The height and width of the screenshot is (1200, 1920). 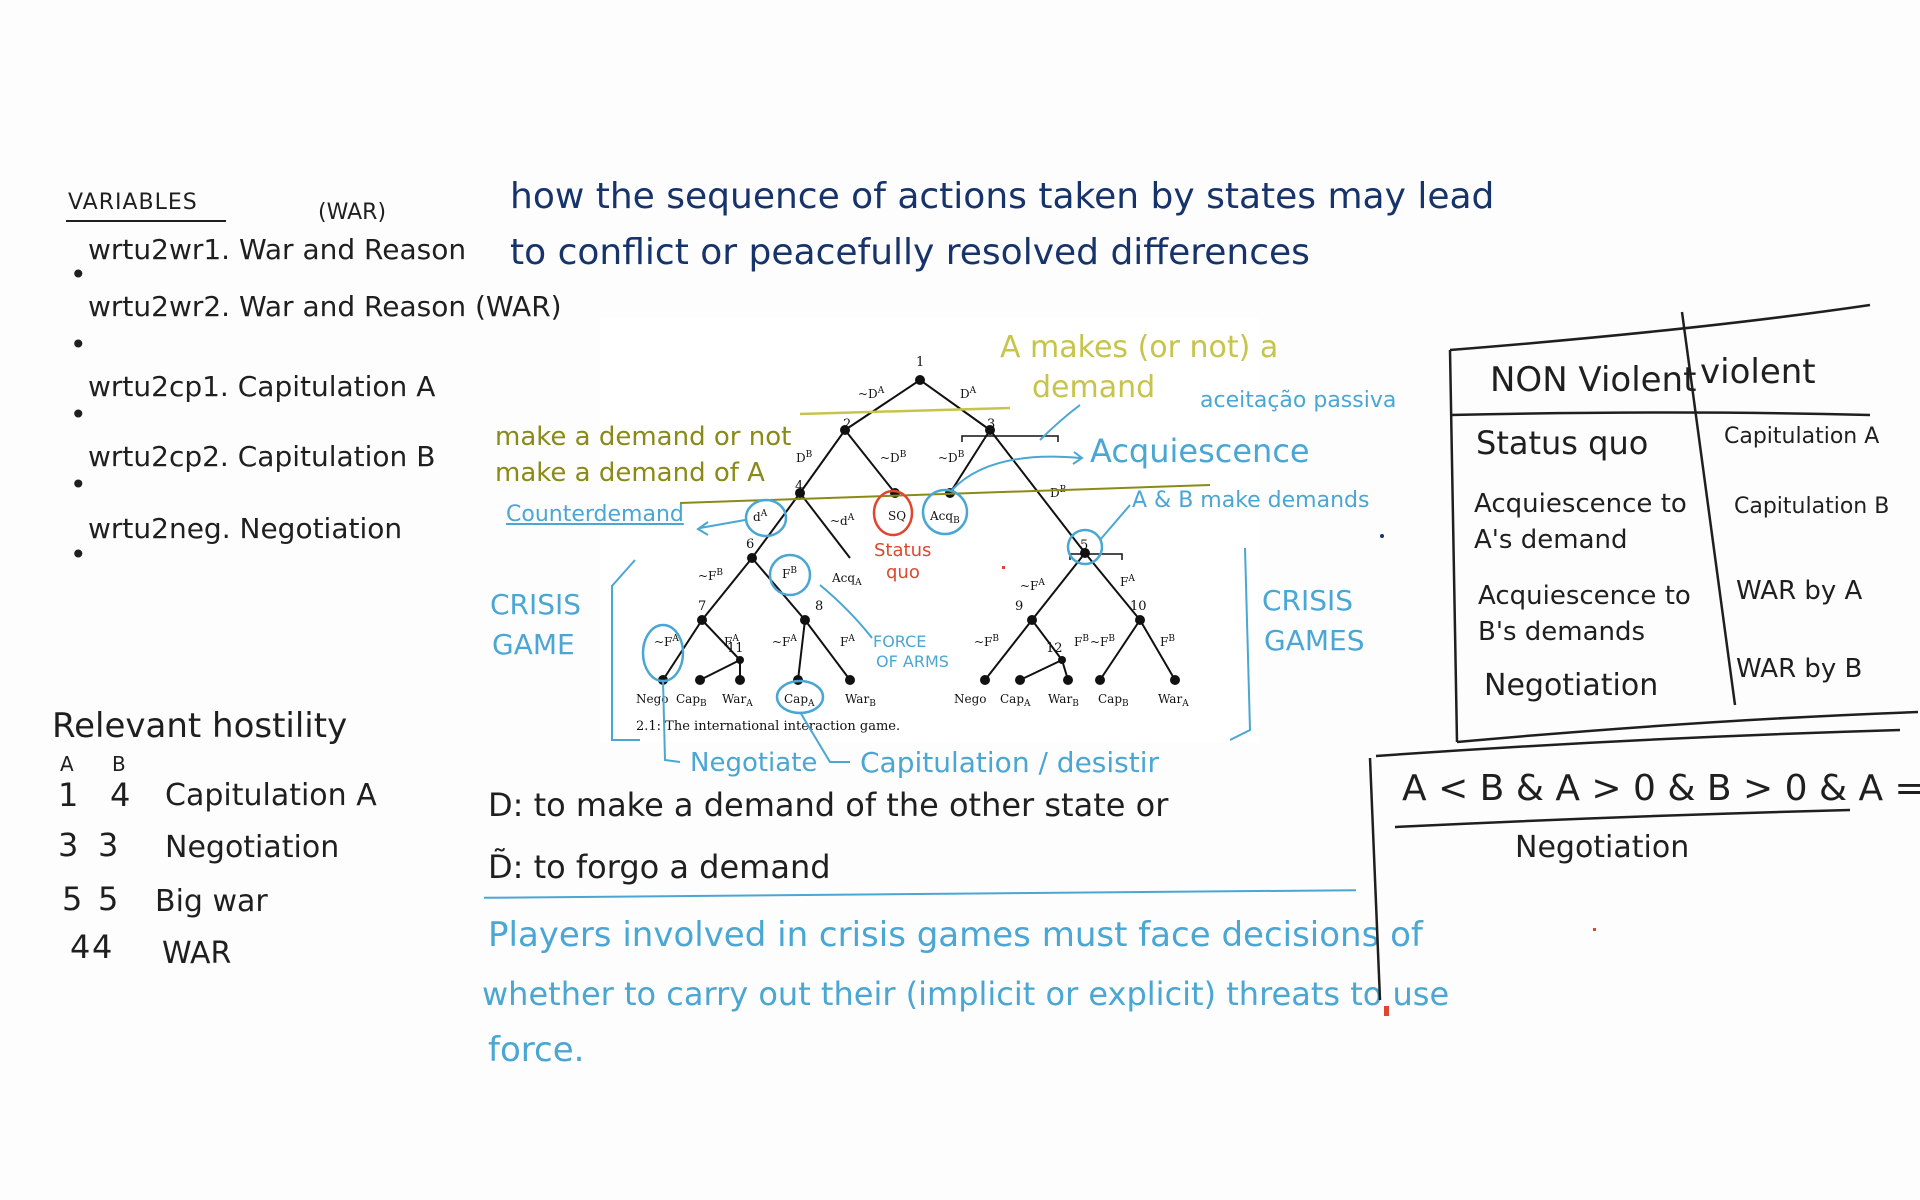 What do you see at coordinates (1580, 522) in the screenshot?
I see `outcome-nonviolent-item: Acquiescence to A's demand` at bounding box center [1580, 522].